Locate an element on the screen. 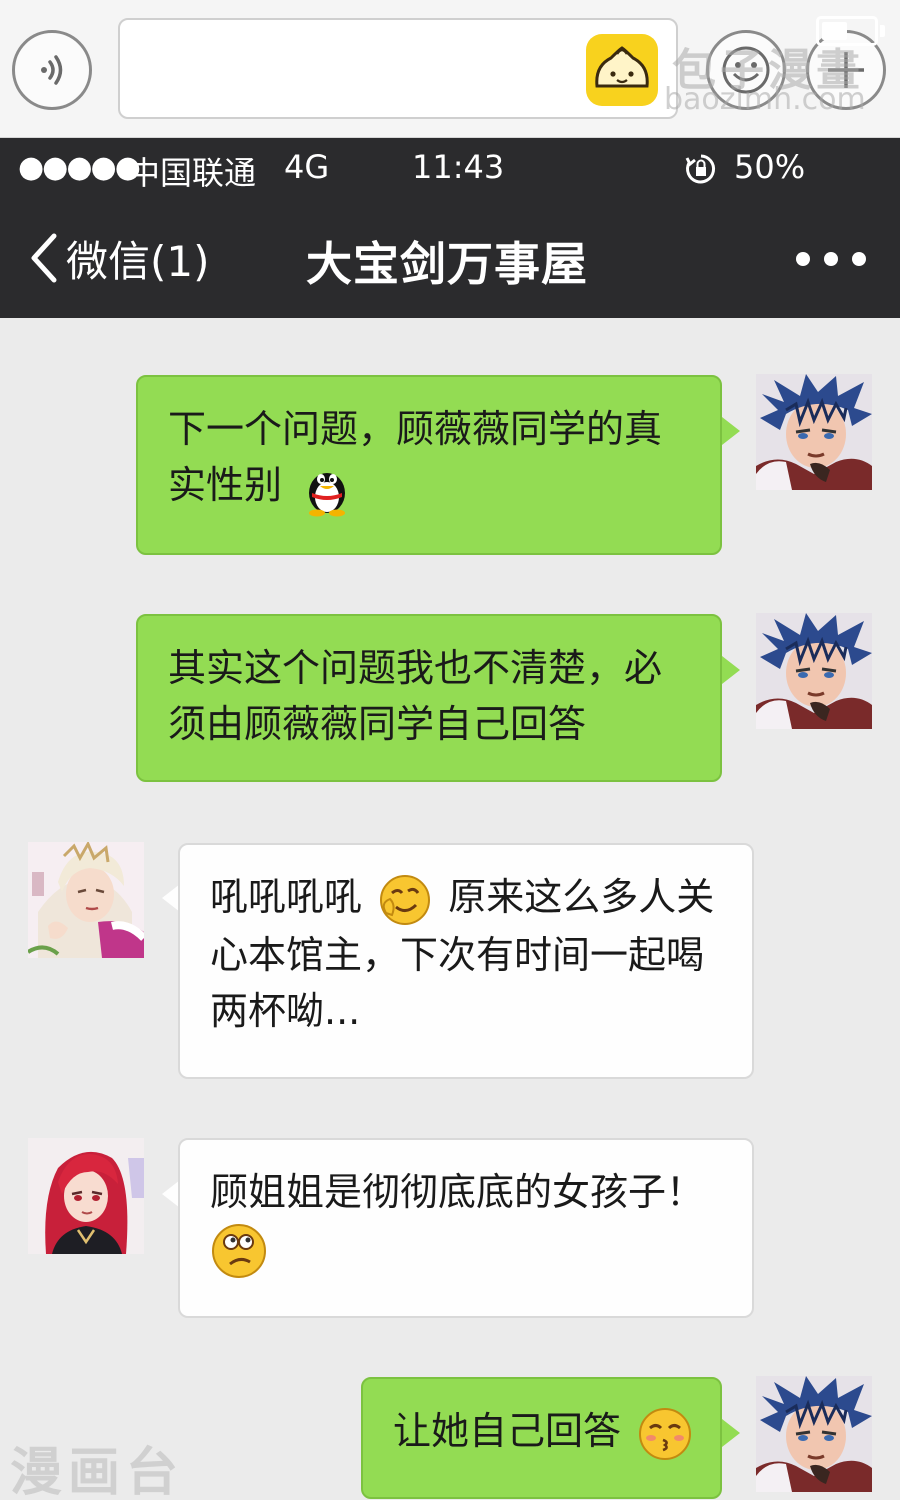 The width and height of the screenshot is (900, 1500). back-button: 微信(1) is located at coordinates (119, 258).